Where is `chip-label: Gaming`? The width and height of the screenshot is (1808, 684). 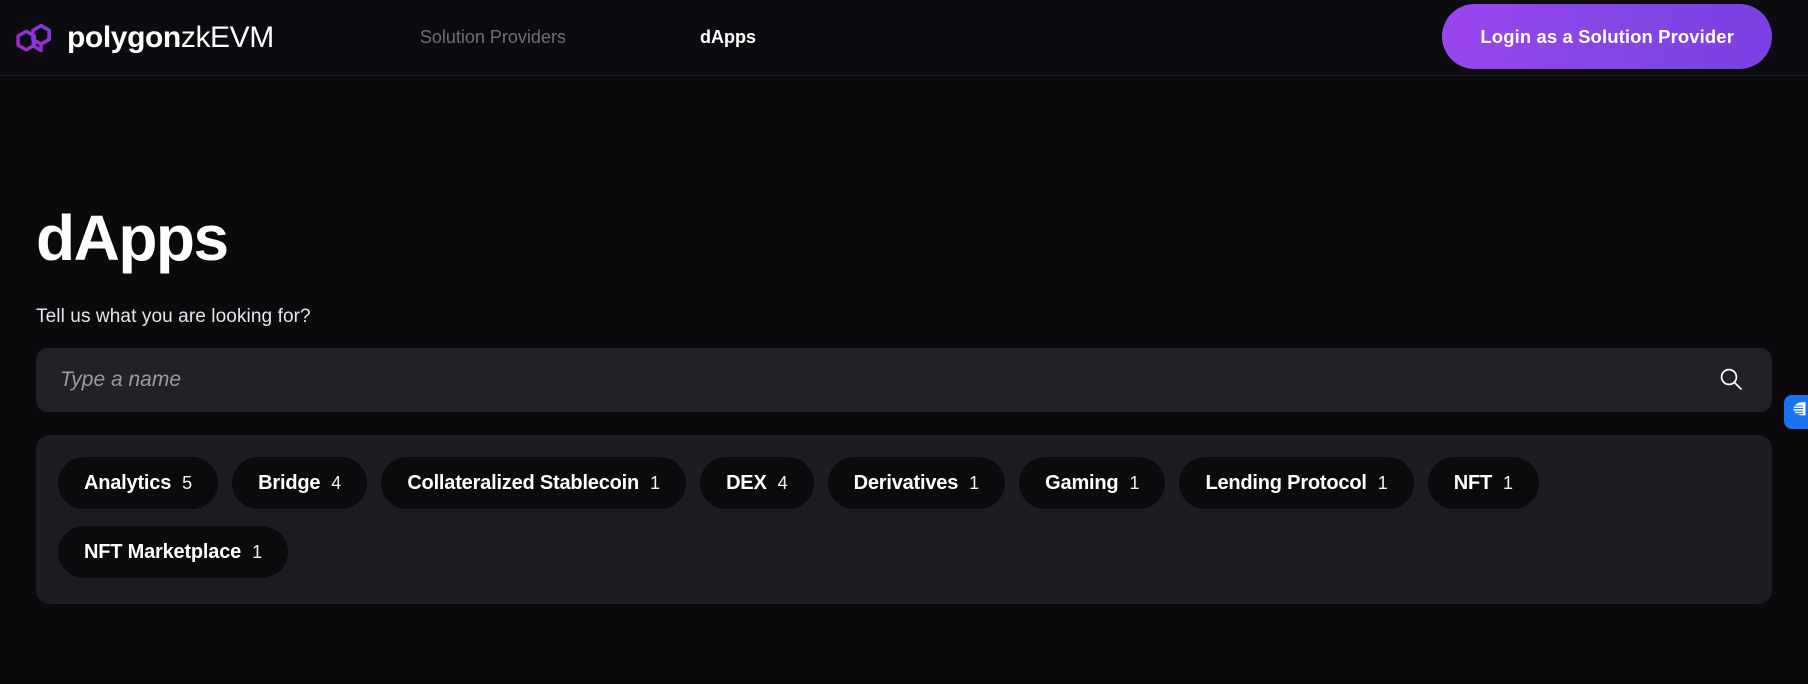
chip-label: Gaming is located at coordinates (1082, 482).